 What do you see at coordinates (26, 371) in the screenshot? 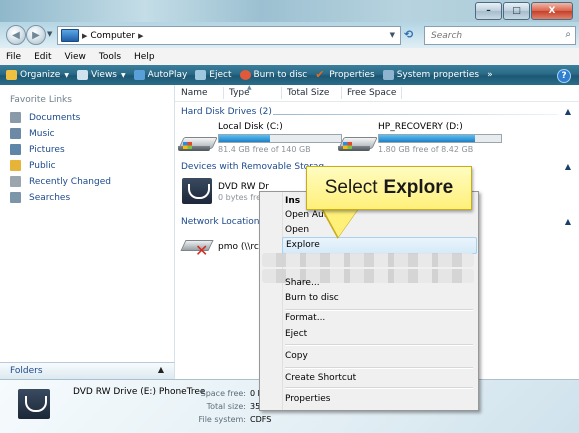
I see `folders-label: Folders` at bounding box center [26, 371].